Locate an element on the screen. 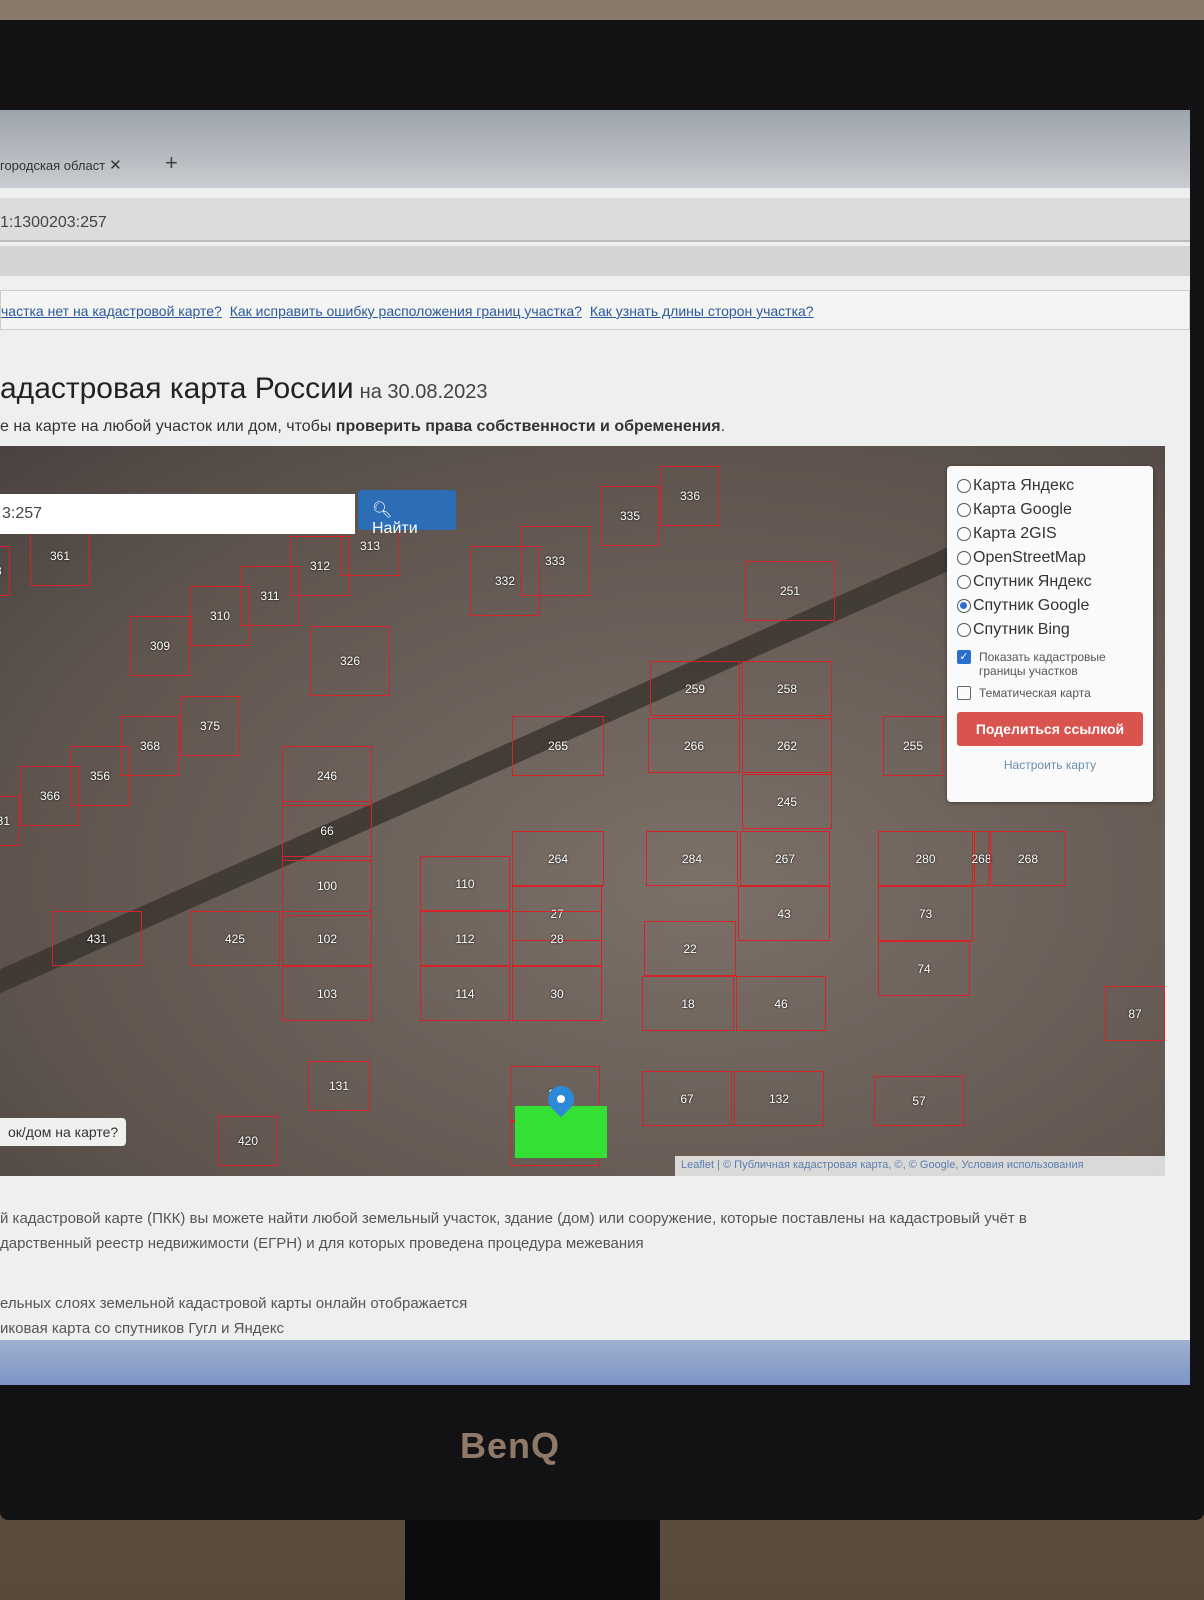 The width and height of the screenshot is (1204, 1600). parcel-number: 46 is located at coordinates (781, 1003).